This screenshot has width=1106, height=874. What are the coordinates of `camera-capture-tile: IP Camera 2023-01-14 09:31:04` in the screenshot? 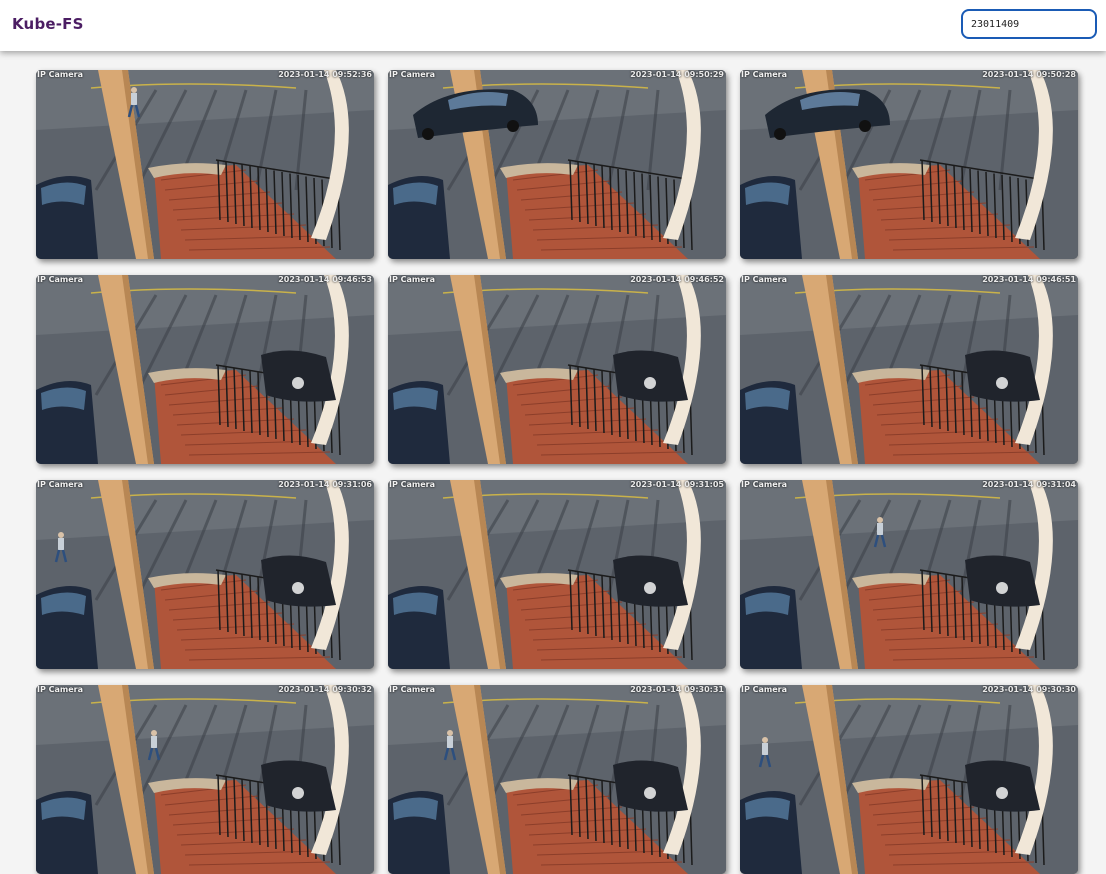 It's located at (909, 574).